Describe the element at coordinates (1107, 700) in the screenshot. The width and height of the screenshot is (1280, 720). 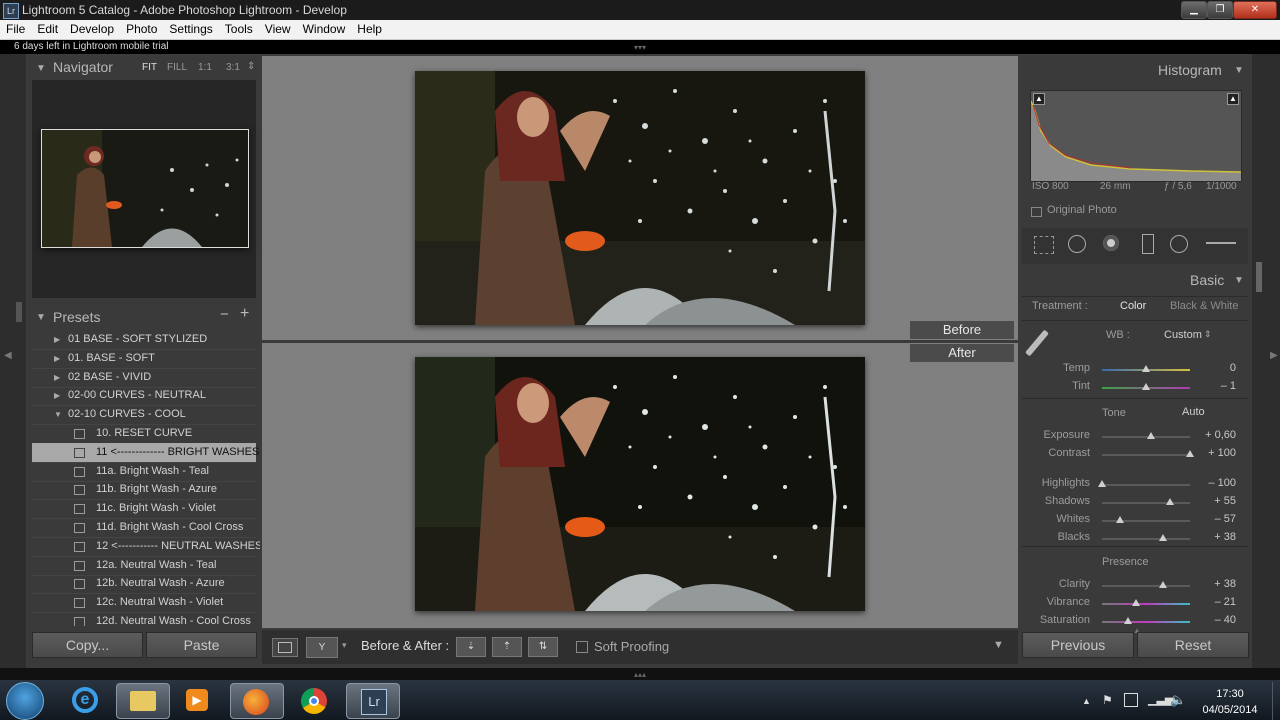
I see `action-center-flag-icon: ⚑` at that location.